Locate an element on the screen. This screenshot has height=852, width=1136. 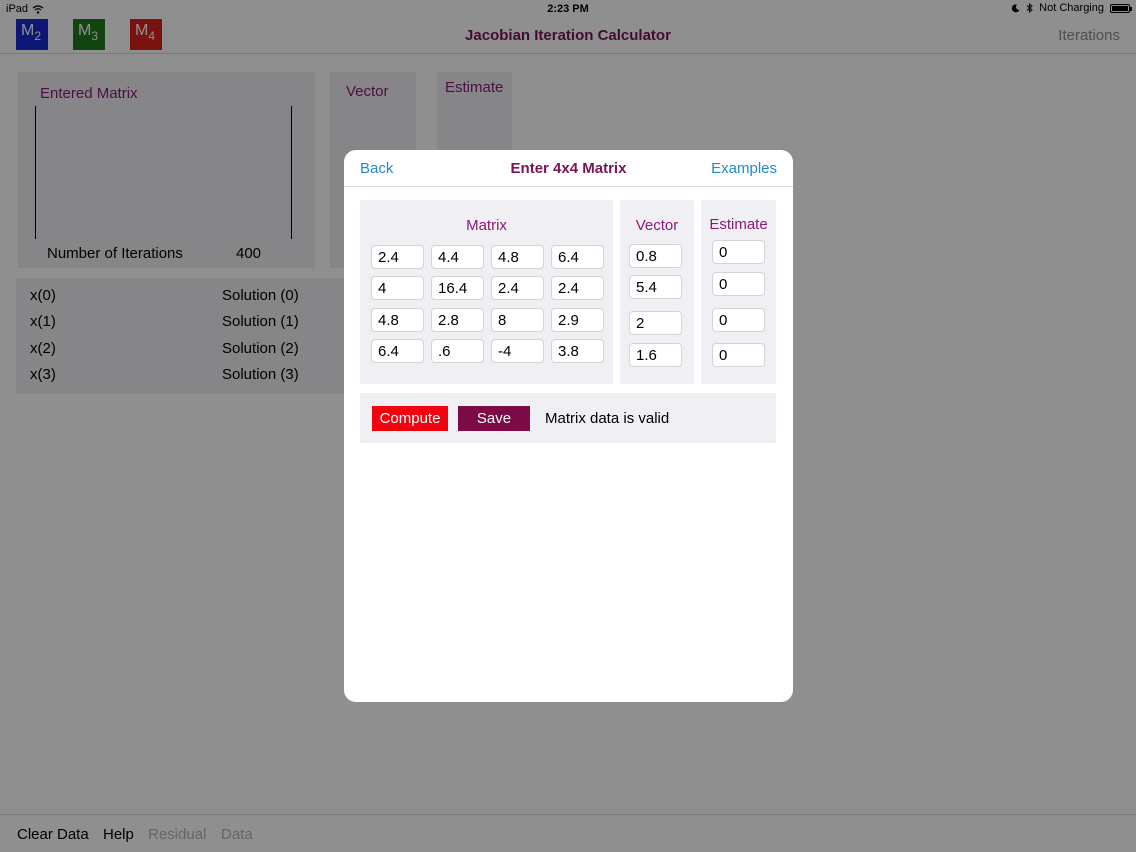
estimate-cell-0: 0 is located at coordinates (738, 252).